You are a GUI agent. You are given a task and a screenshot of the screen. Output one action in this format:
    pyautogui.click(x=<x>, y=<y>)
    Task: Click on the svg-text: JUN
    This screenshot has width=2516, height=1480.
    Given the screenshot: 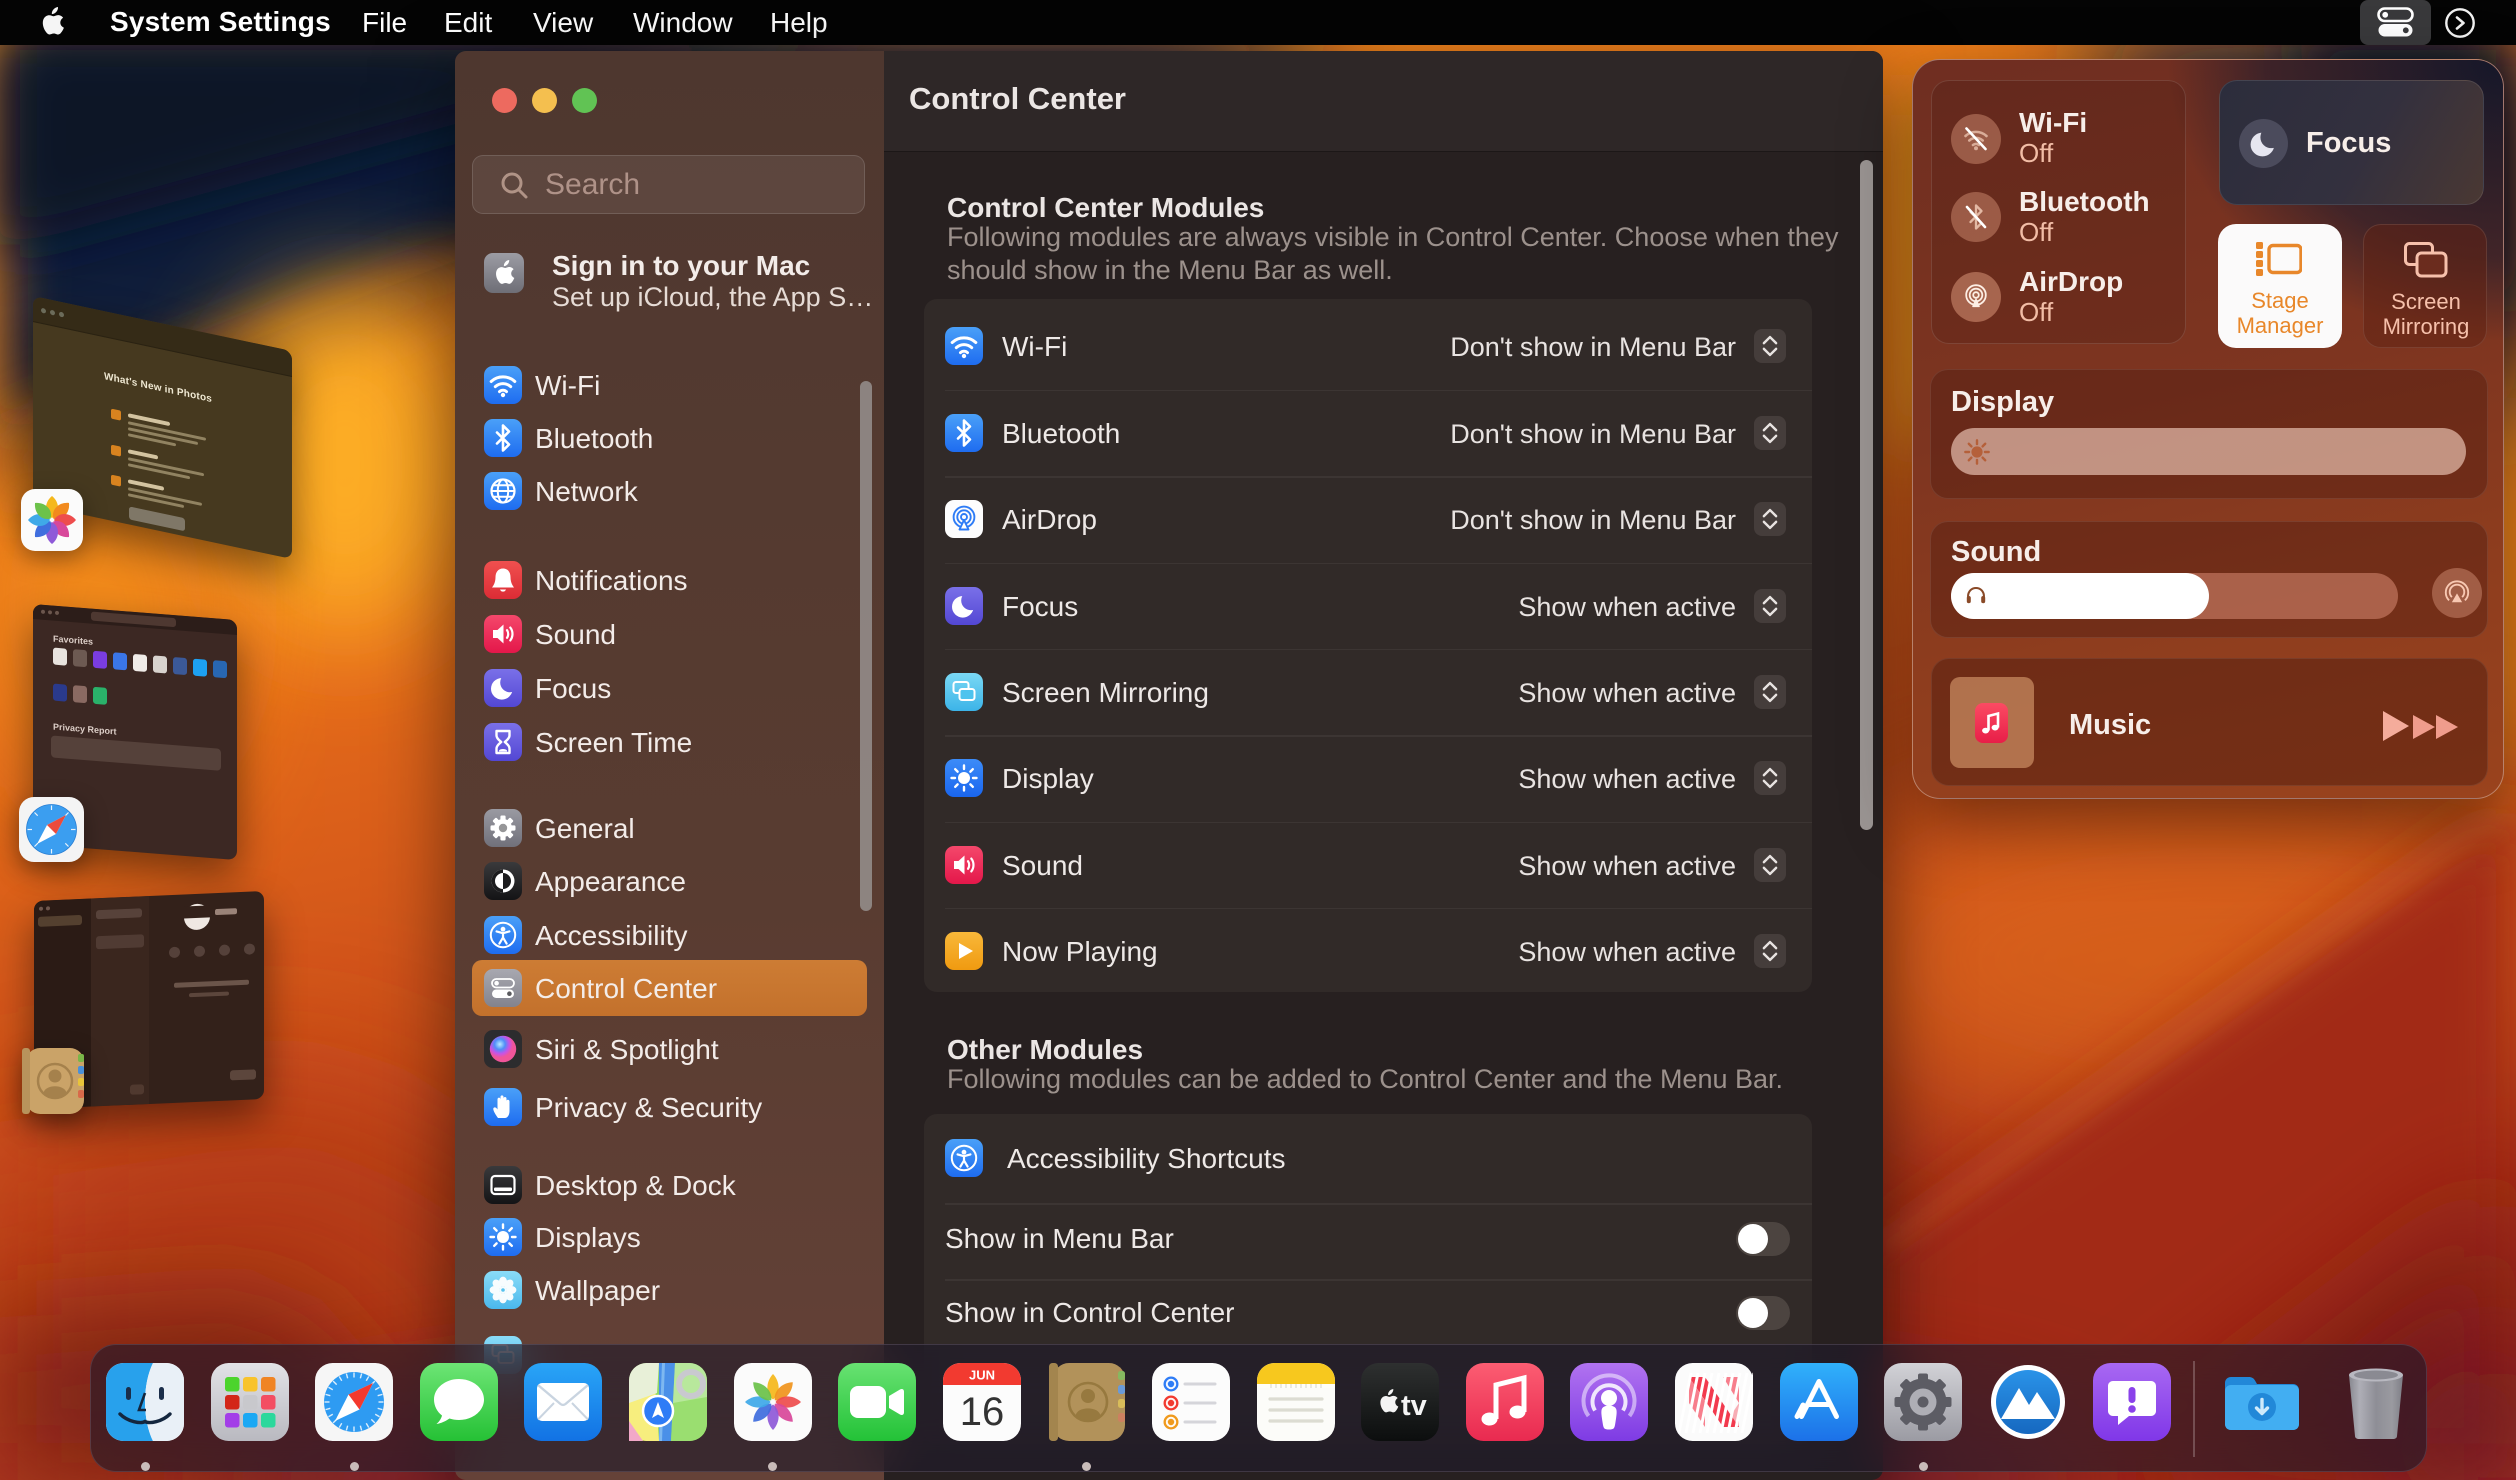 What is the action you would take?
    pyautogui.click(x=982, y=1375)
    